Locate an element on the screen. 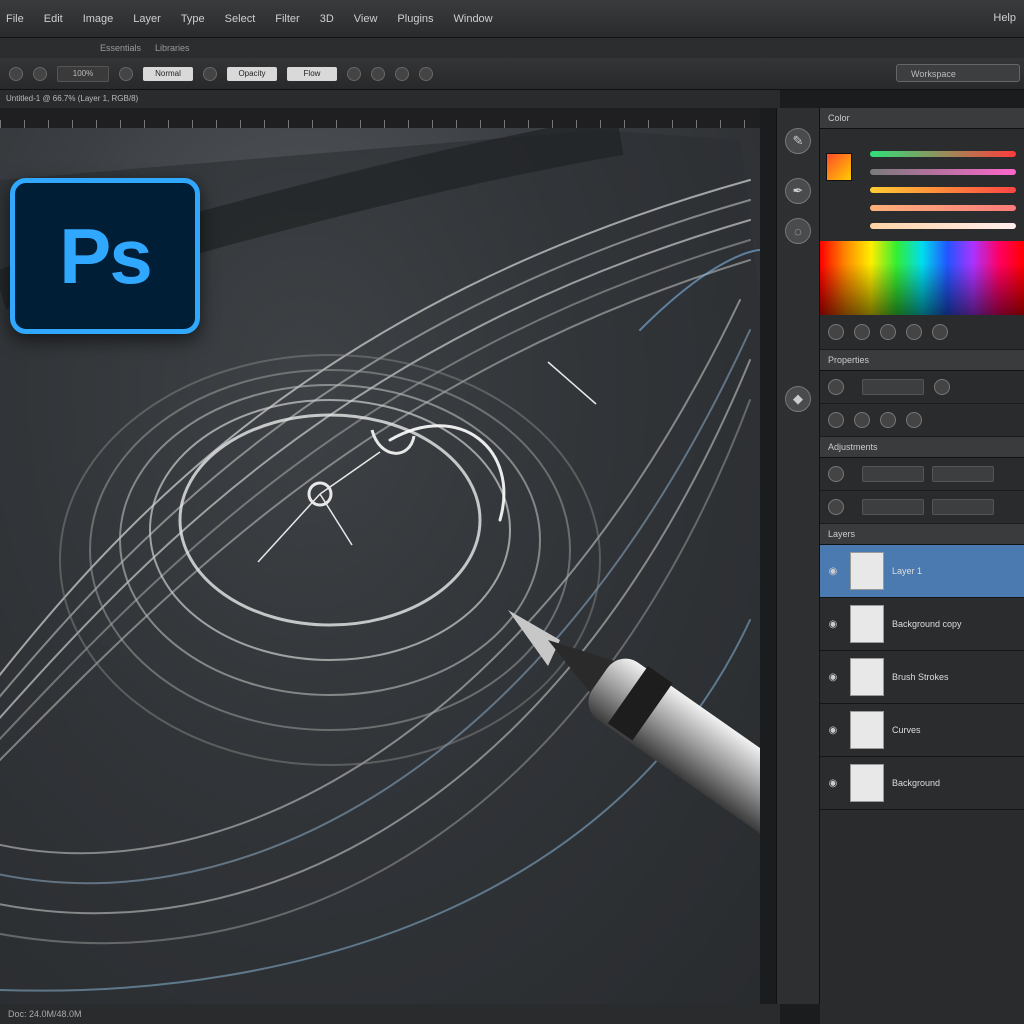 This screenshot has height=1024, width=1024. layer-row: ◉ Brush Strokes is located at coordinates (922, 677).